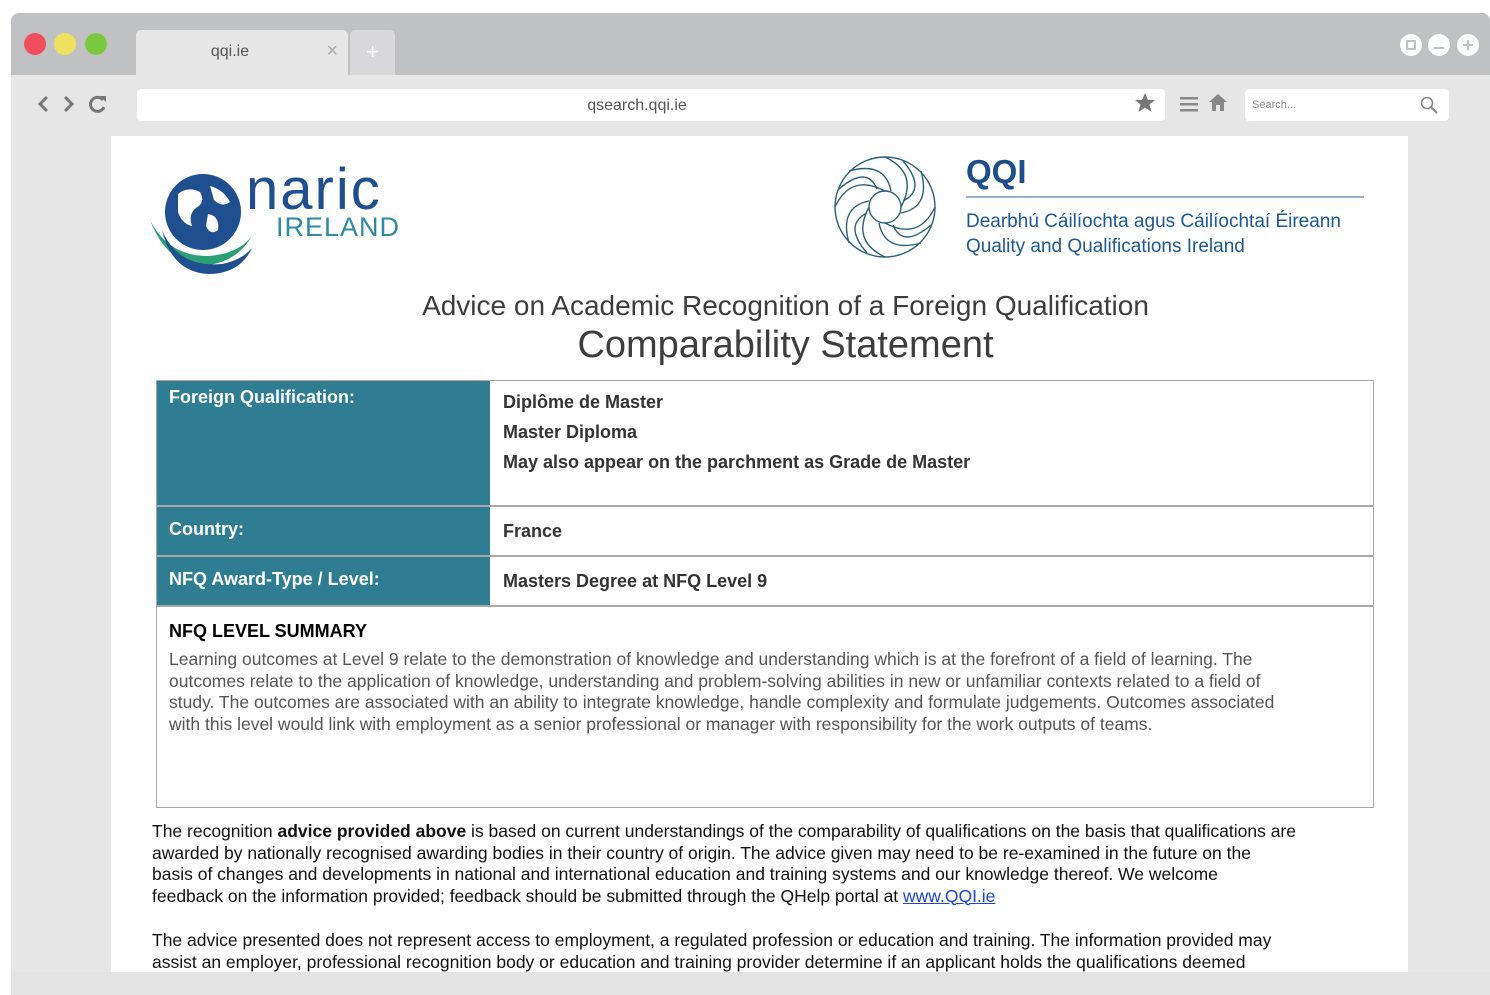  What do you see at coordinates (323, 443) in the screenshot?
I see `label-foreign-qualification: Foreign Qualification:` at bounding box center [323, 443].